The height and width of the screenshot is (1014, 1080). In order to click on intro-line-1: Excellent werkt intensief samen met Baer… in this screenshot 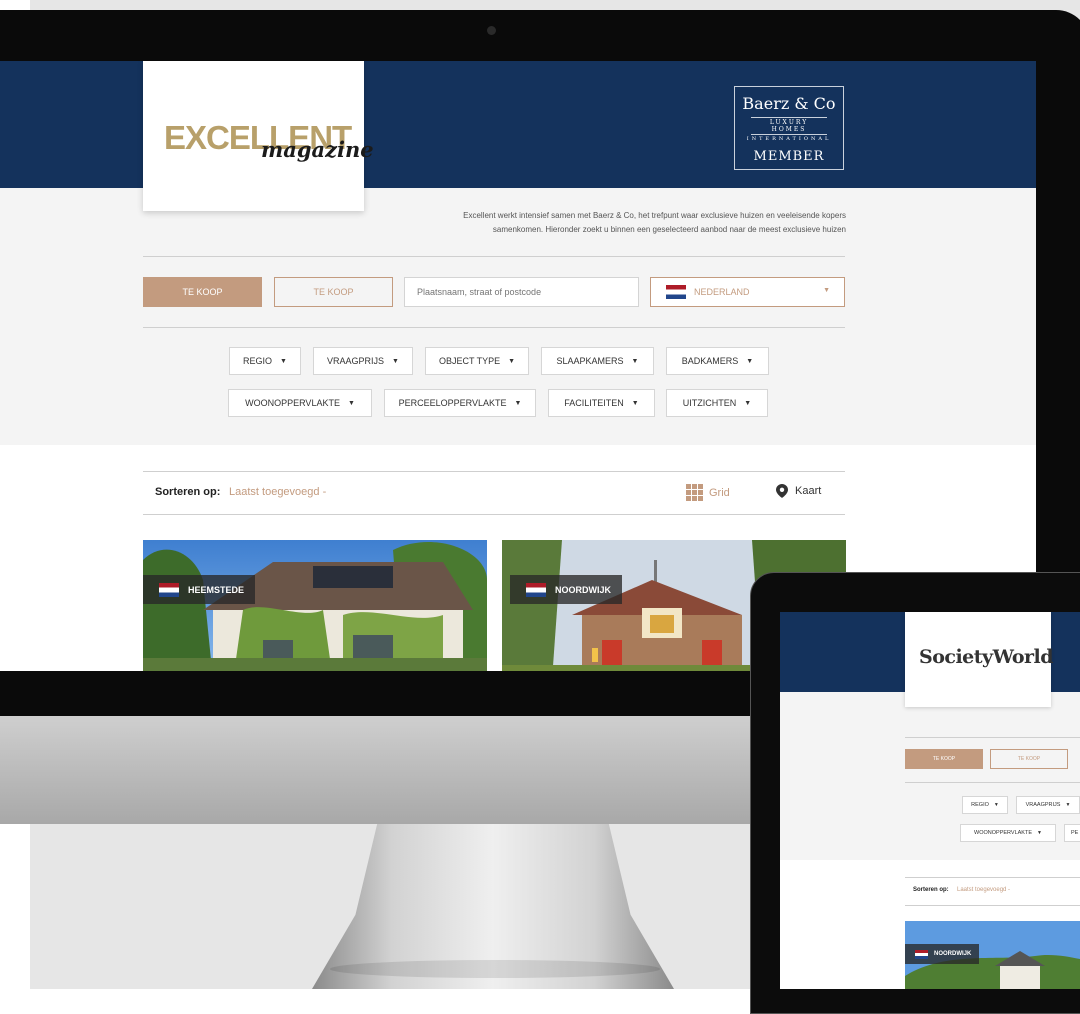, I will do `click(654, 215)`.